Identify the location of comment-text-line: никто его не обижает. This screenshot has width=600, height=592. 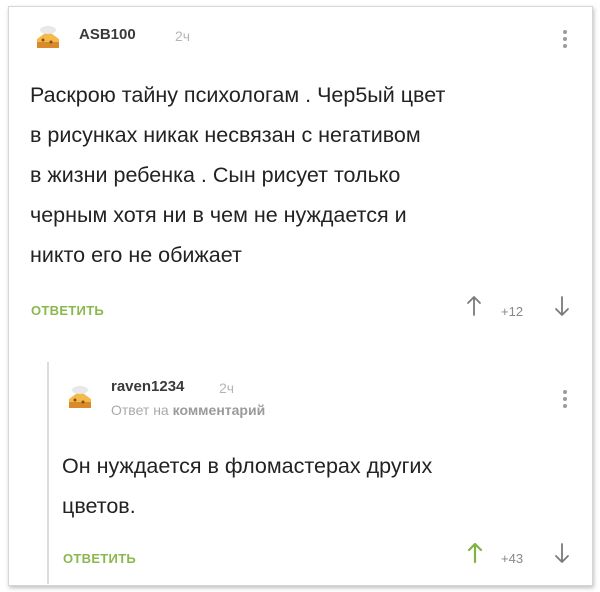
(136, 255).